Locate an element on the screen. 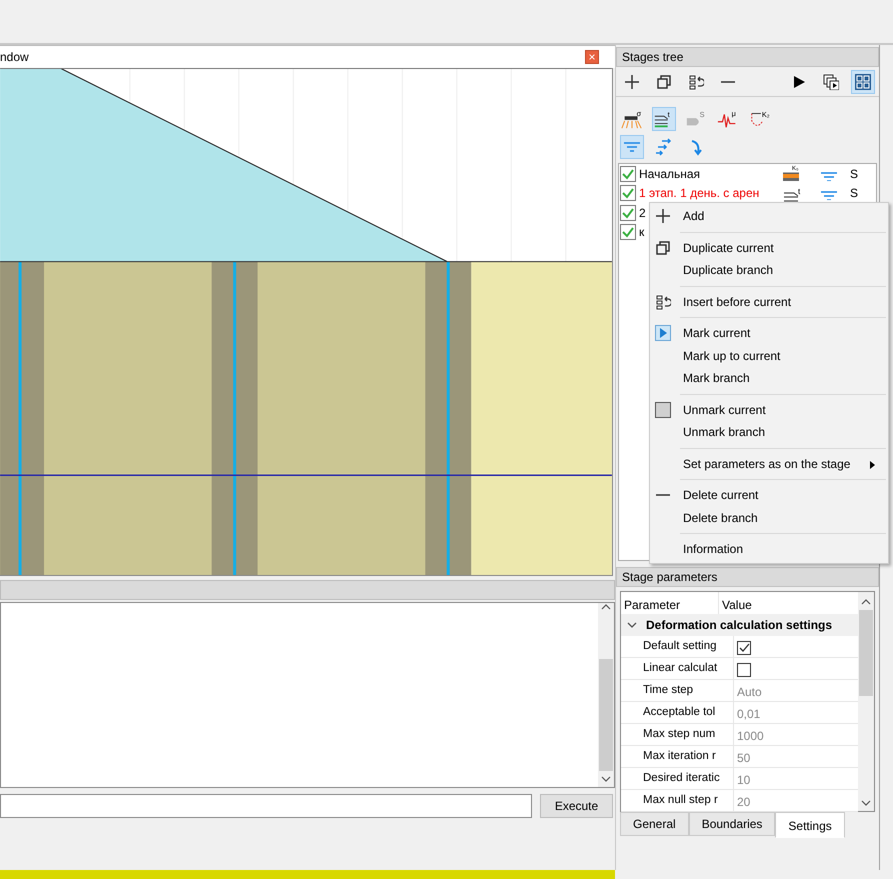 The image size is (893, 879). parameter-value: 0,01 is located at coordinates (748, 714).